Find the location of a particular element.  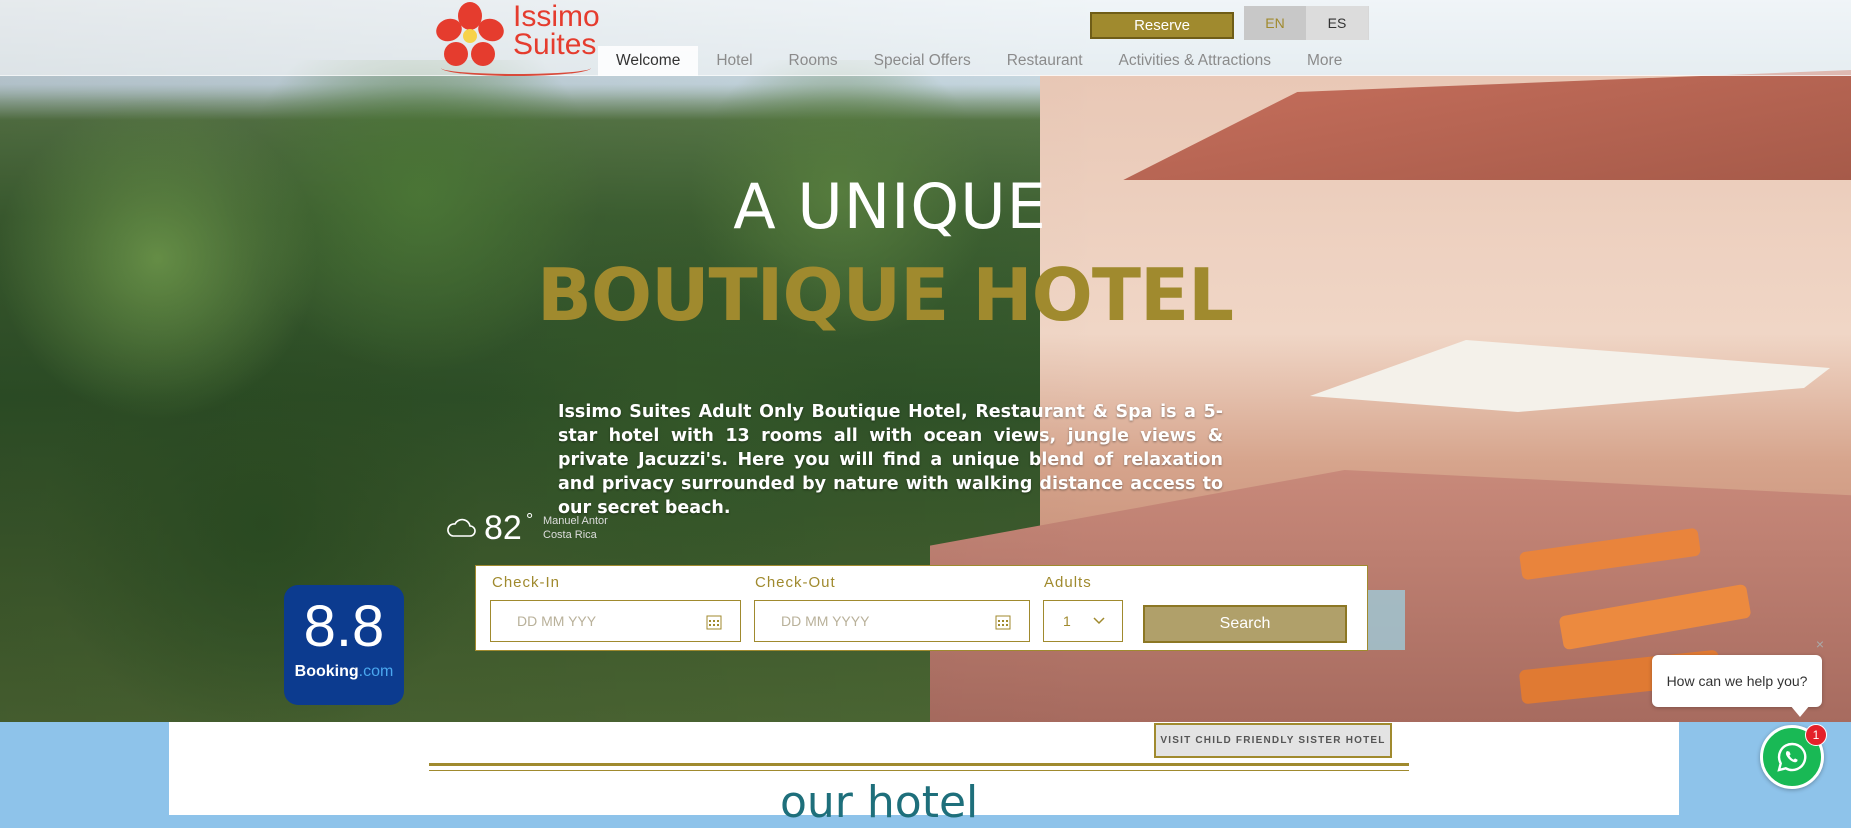

hero-headline-top: A UNIQUE is located at coordinates (890, 206).